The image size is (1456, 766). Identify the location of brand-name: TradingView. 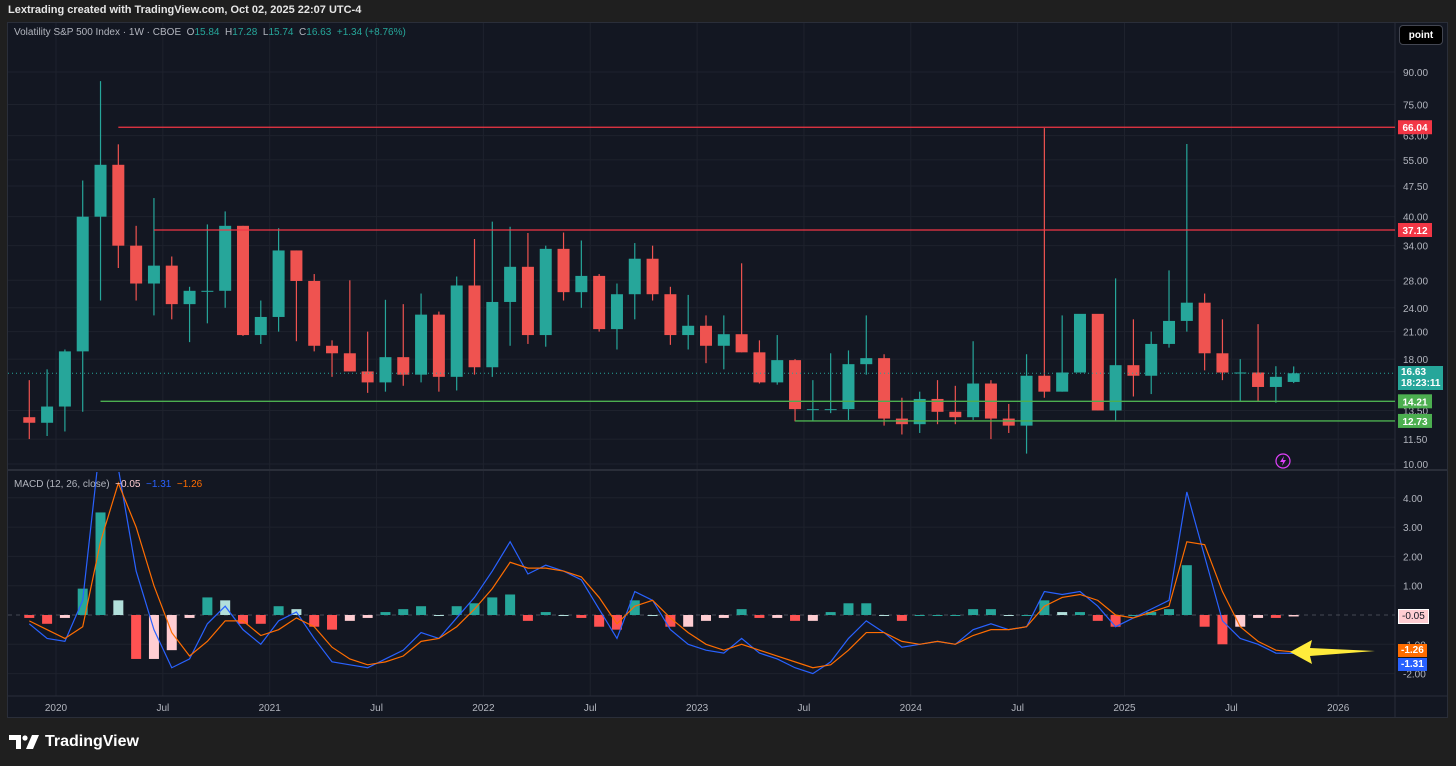
(92, 741).